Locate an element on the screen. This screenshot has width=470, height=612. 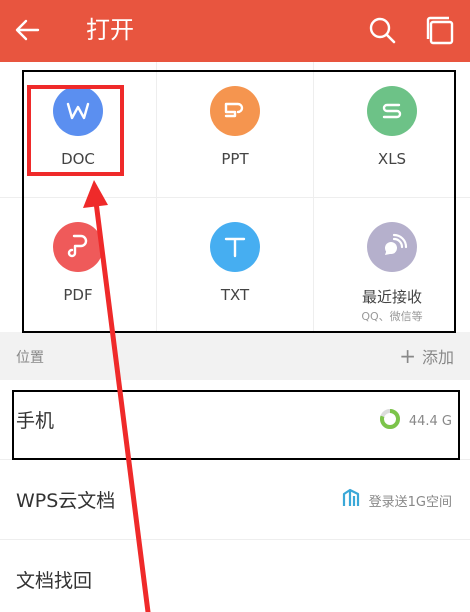
add-location-button: + 添加 is located at coordinates (426, 356).